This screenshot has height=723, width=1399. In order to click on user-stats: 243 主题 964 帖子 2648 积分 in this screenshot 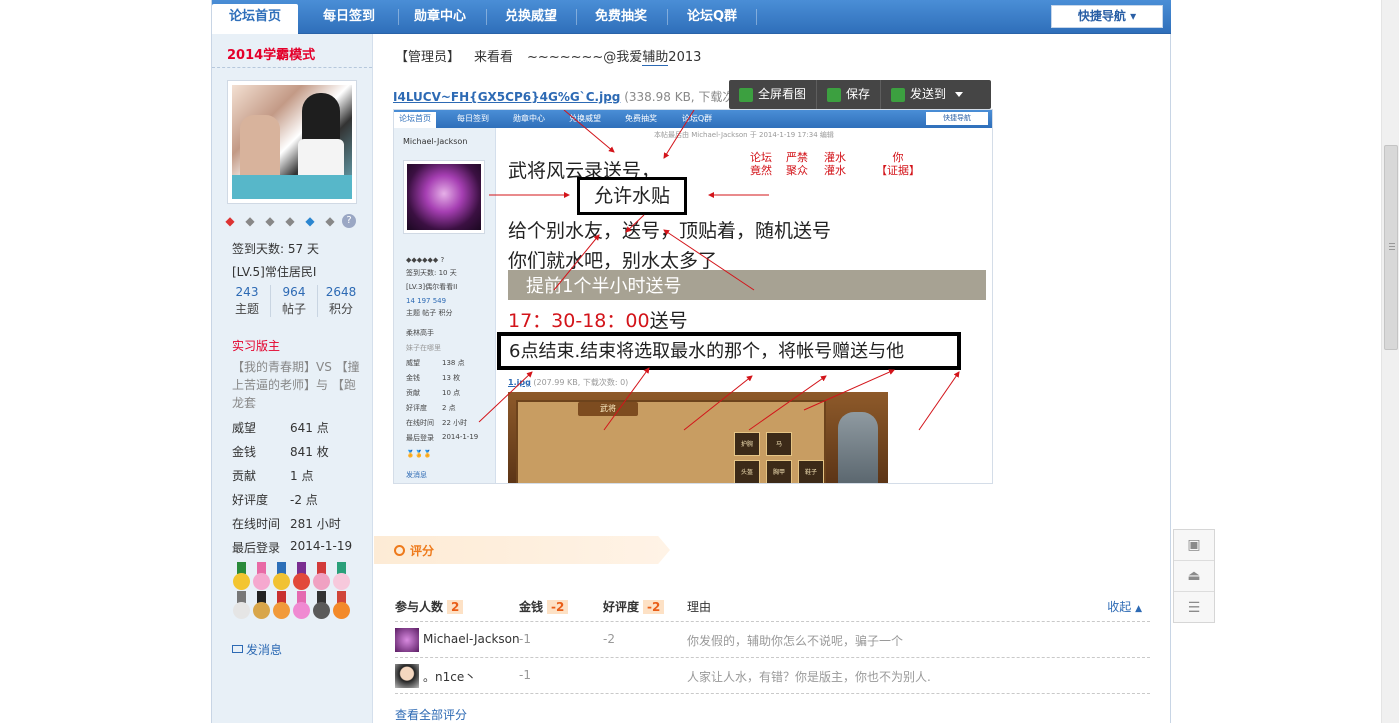, I will do `click(294, 301)`.